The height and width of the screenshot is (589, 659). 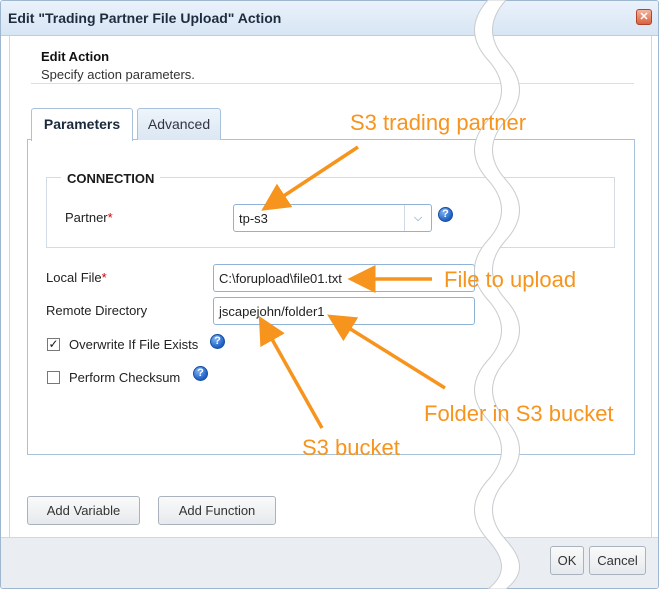 What do you see at coordinates (344, 278) in the screenshot?
I see `local-file-input: C:\forupload\file01.txt` at bounding box center [344, 278].